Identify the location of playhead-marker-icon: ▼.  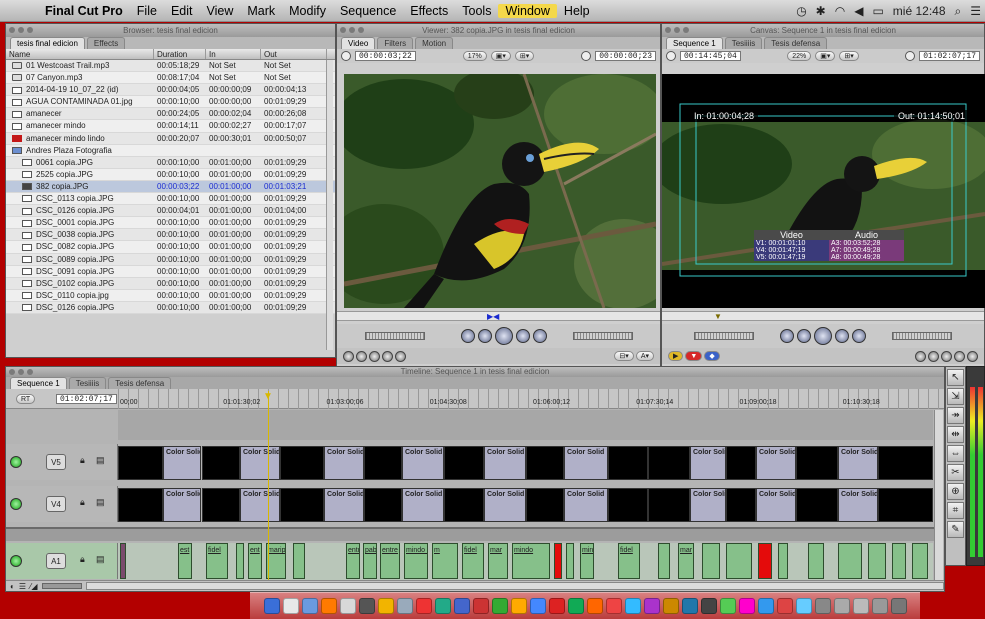
(718, 316).